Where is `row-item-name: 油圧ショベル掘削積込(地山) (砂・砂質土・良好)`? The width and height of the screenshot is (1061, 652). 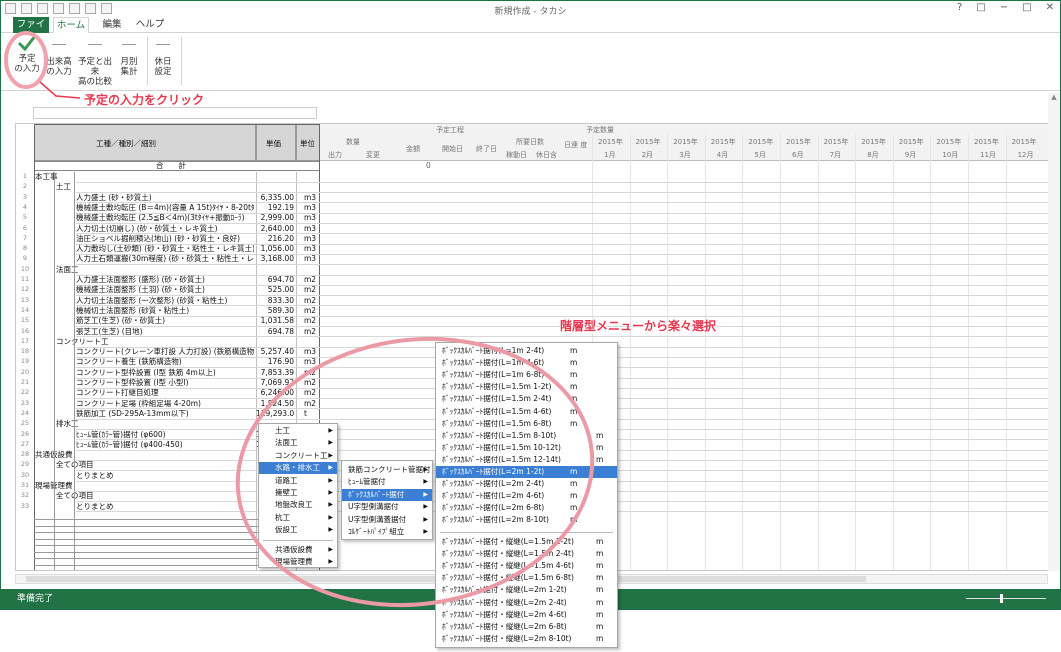 row-item-name: 油圧ショベル掘削積込(地山) (砂・砂質土・良好) is located at coordinates (165, 238).